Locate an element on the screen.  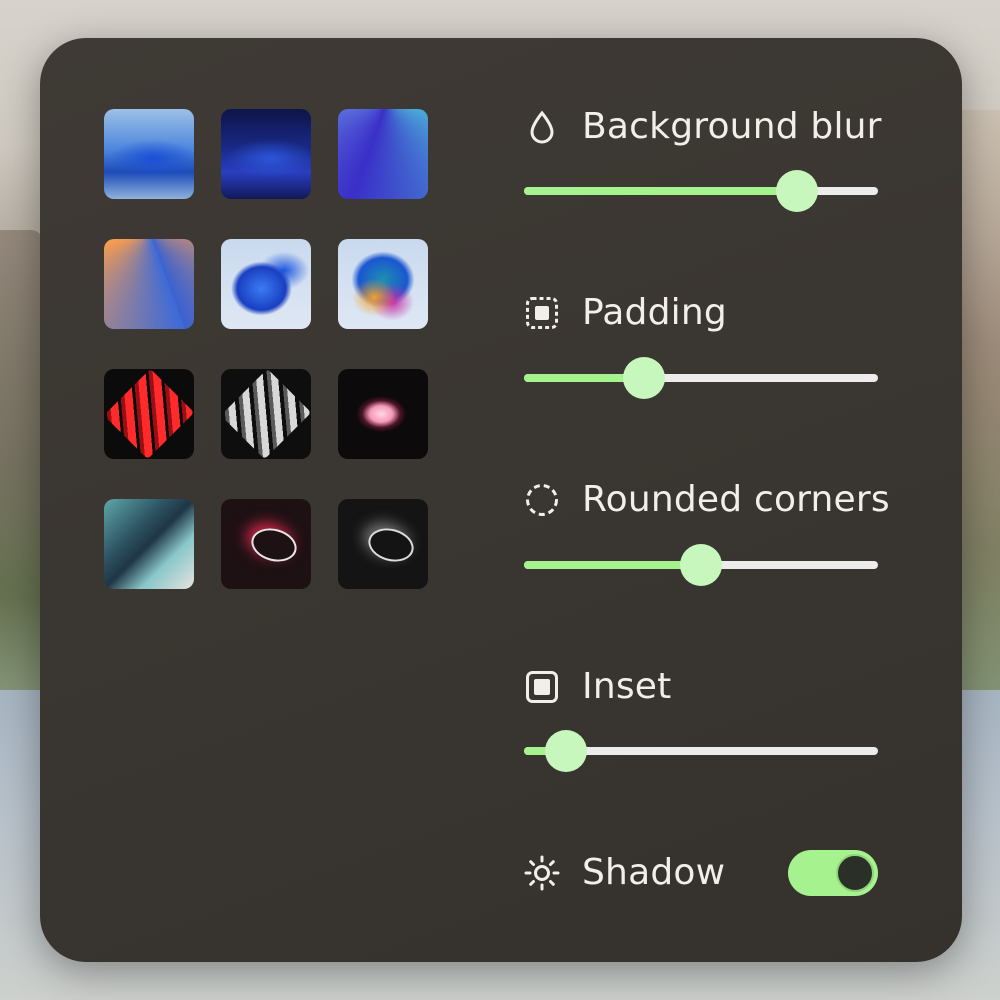
wallpaper-blue-waves-light is located at coordinates (149, 154).